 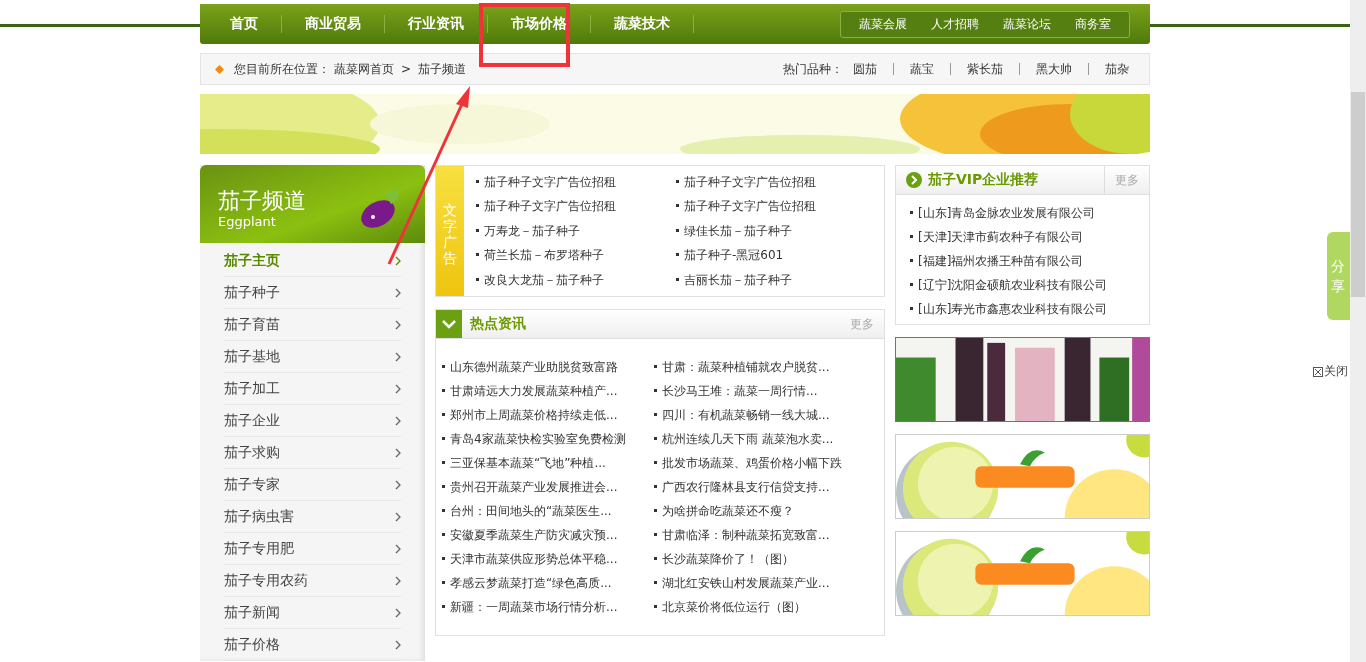 What do you see at coordinates (642, 24) in the screenshot?
I see `nav-link: 蔬菜技术` at bounding box center [642, 24].